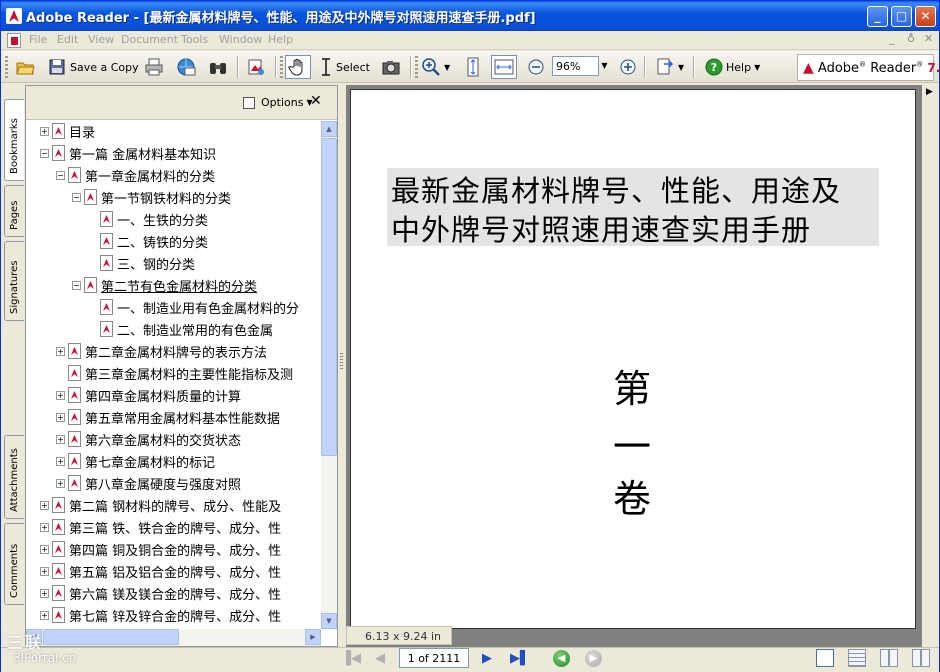 The height and width of the screenshot is (672, 940). I want to click on email-button, so click(186, 67).